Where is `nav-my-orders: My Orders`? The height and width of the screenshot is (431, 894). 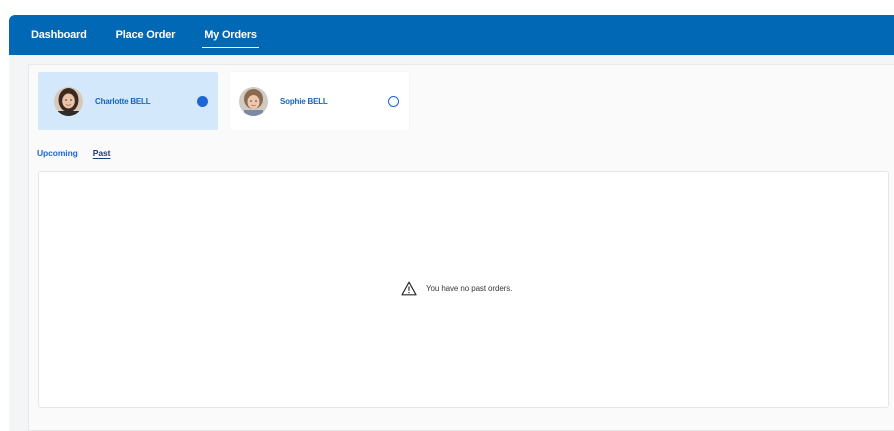
nav-my-orders: My Orders is located at coordinates (230, 35).